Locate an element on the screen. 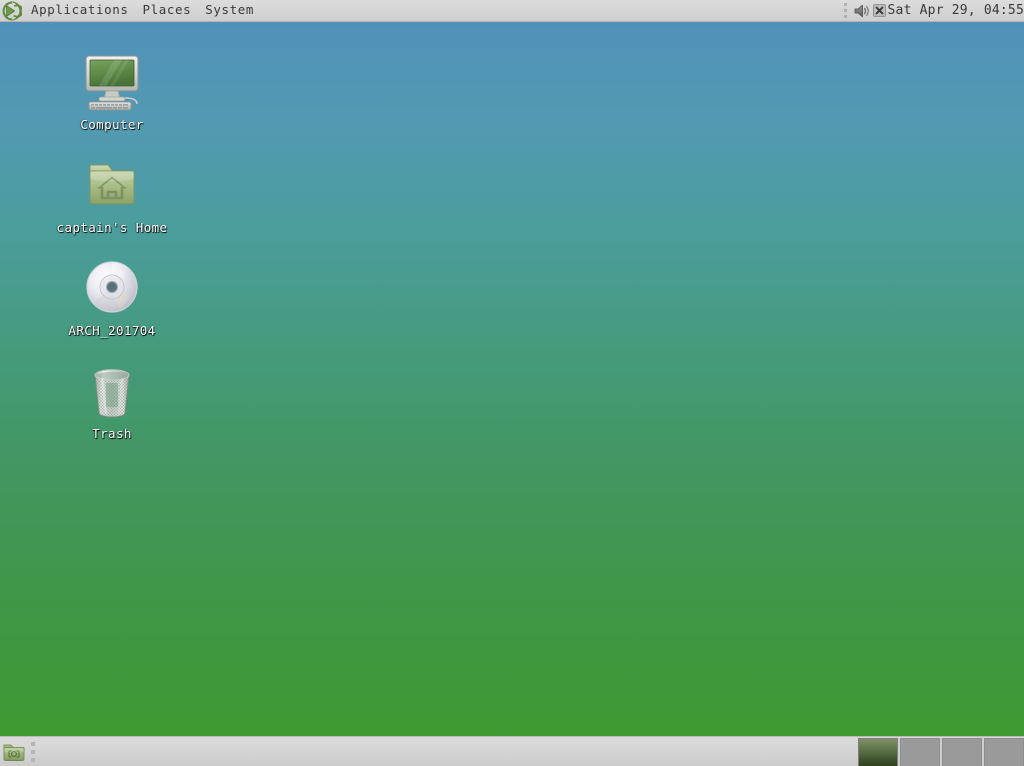 Image resolution: width=1024 pixels, height=766 pixels. optical-disc-icon is located at coordinates (112, 288).